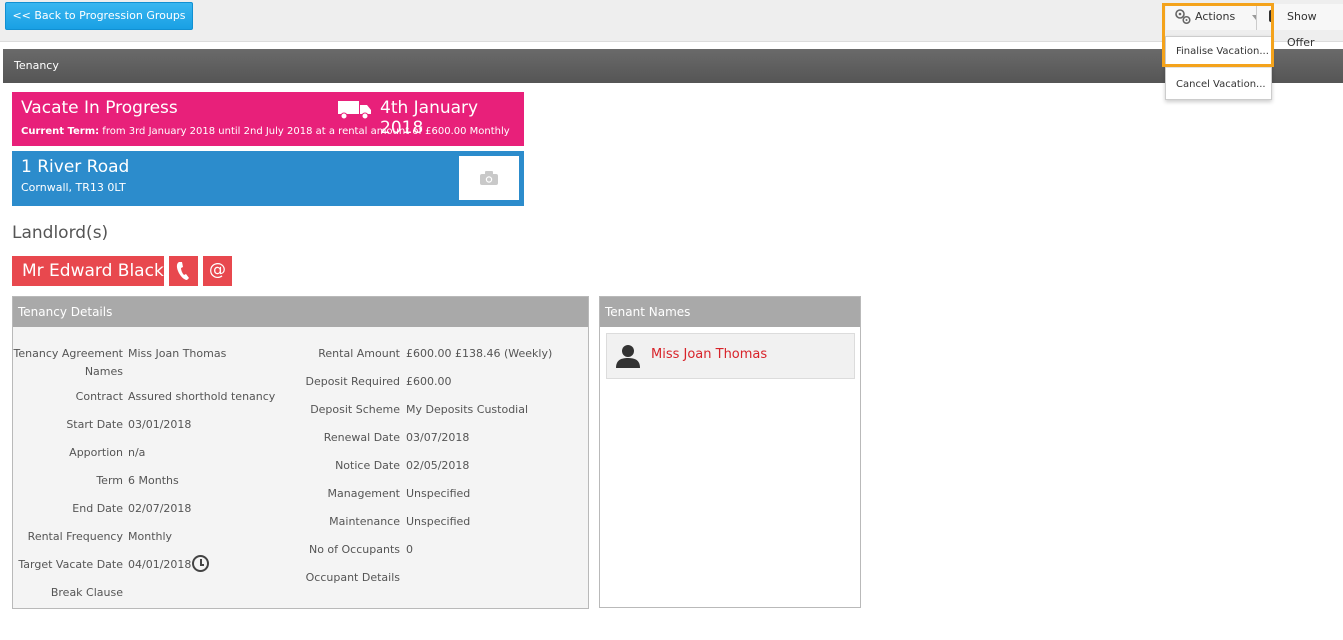  I want to click on detail-value: Miss Joan Thomas, so click(177, 353).